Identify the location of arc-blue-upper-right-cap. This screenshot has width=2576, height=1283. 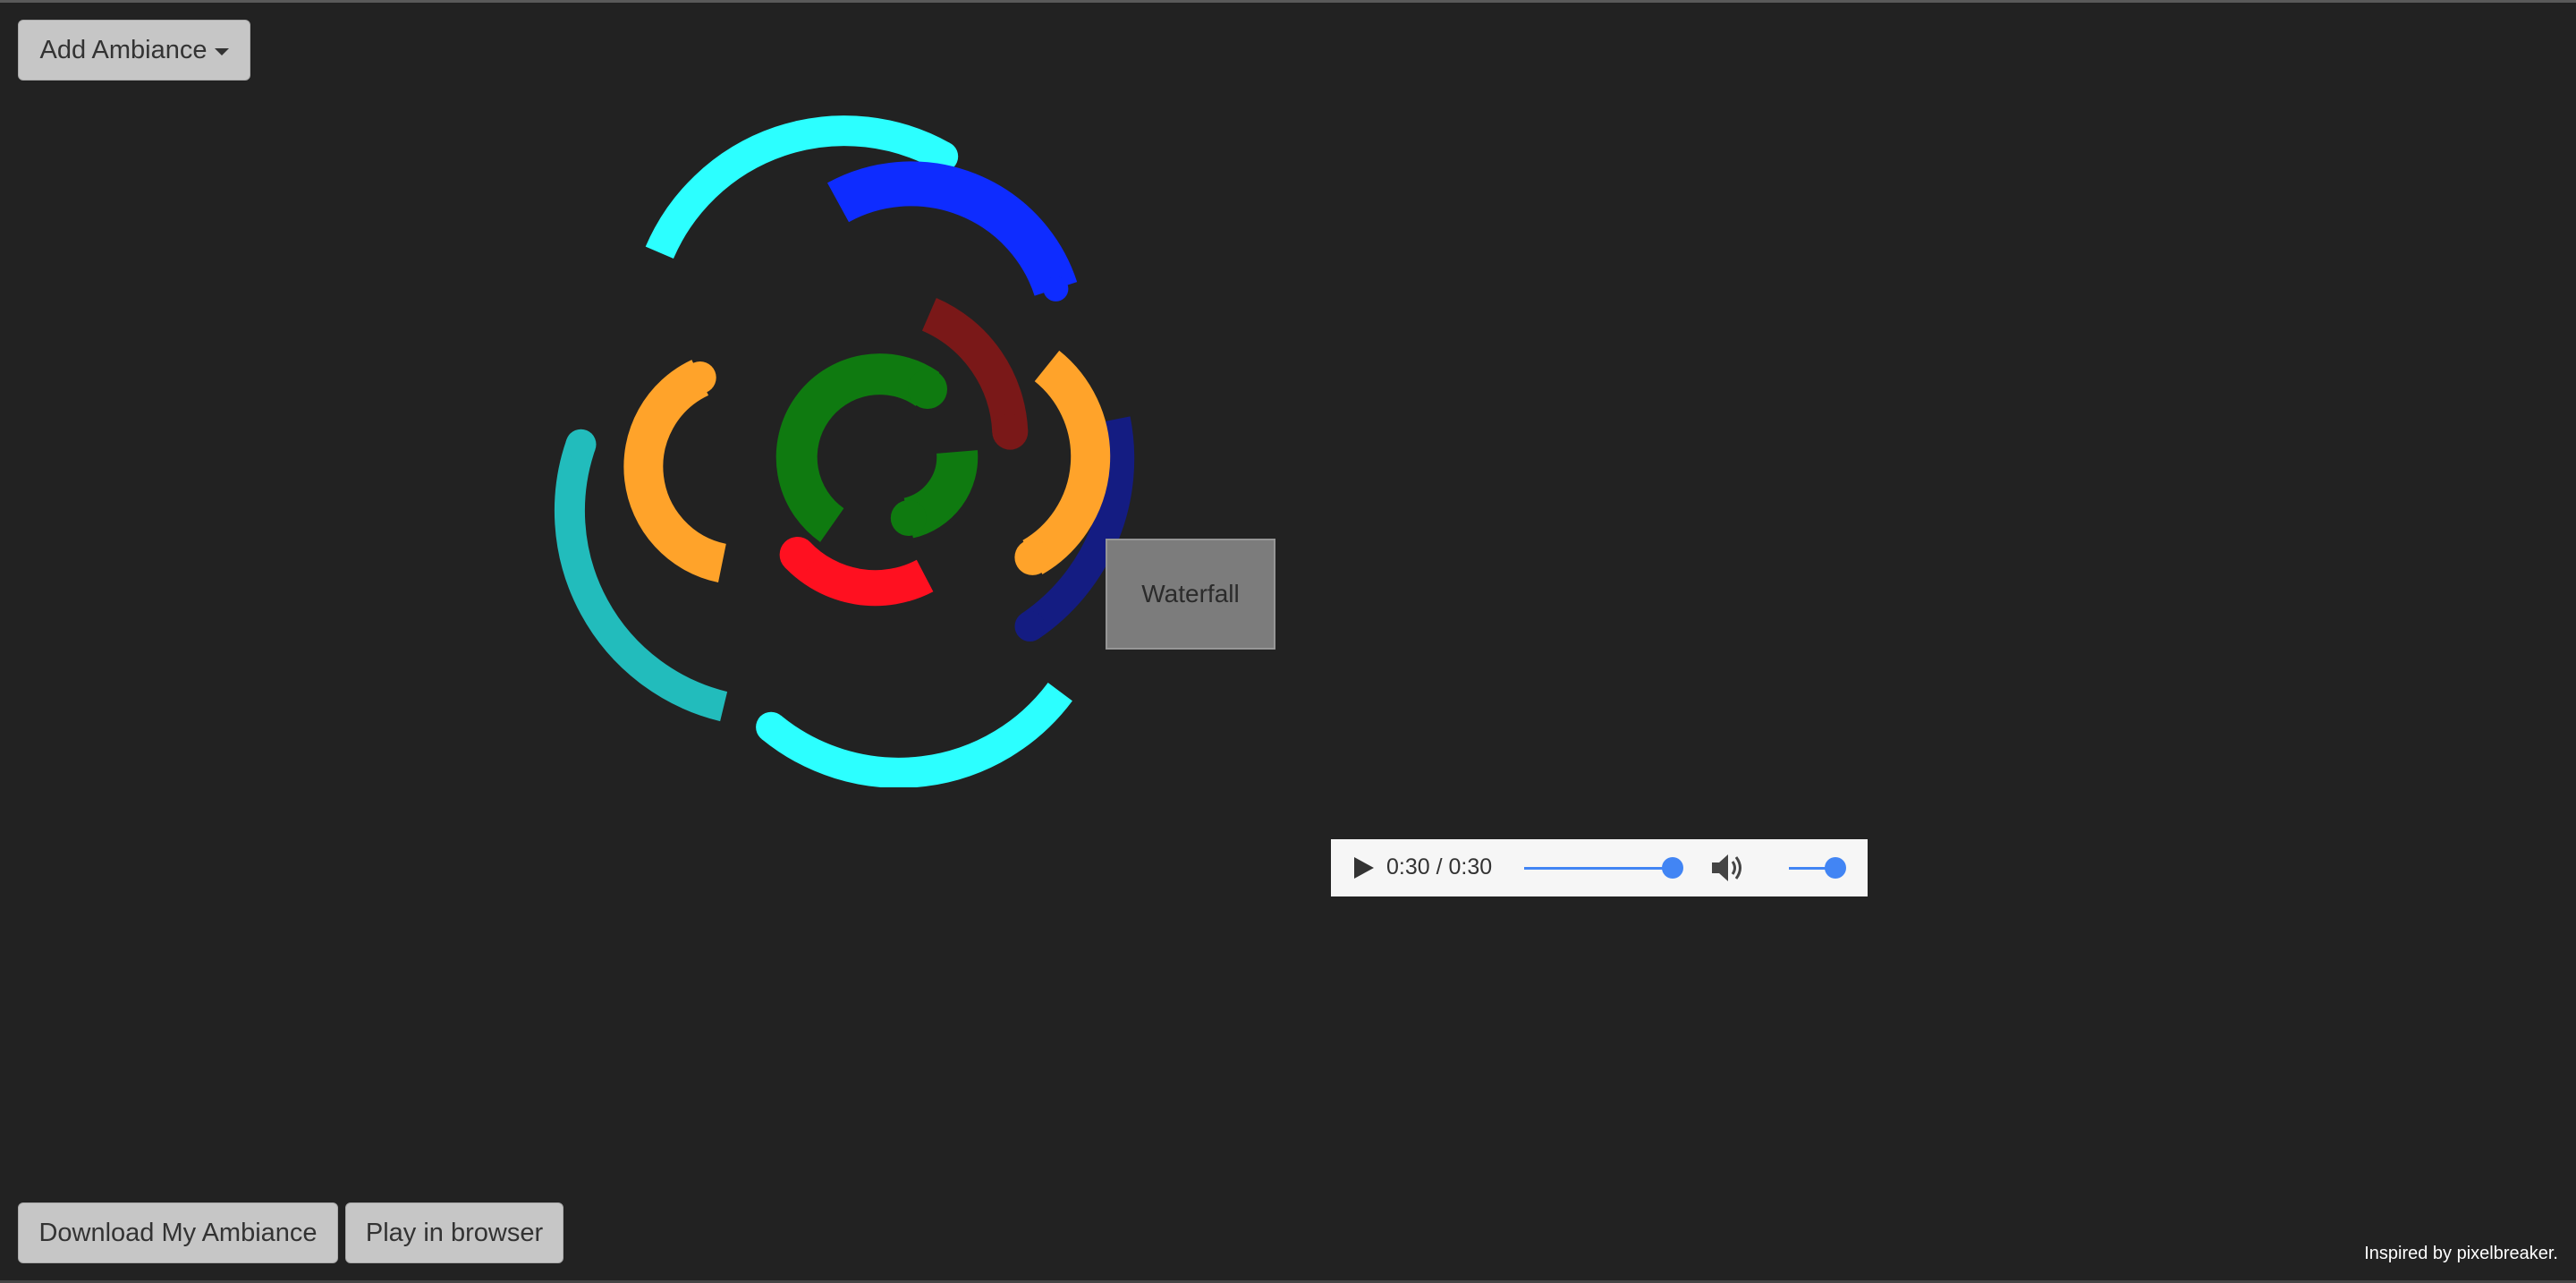
(1056, 289).